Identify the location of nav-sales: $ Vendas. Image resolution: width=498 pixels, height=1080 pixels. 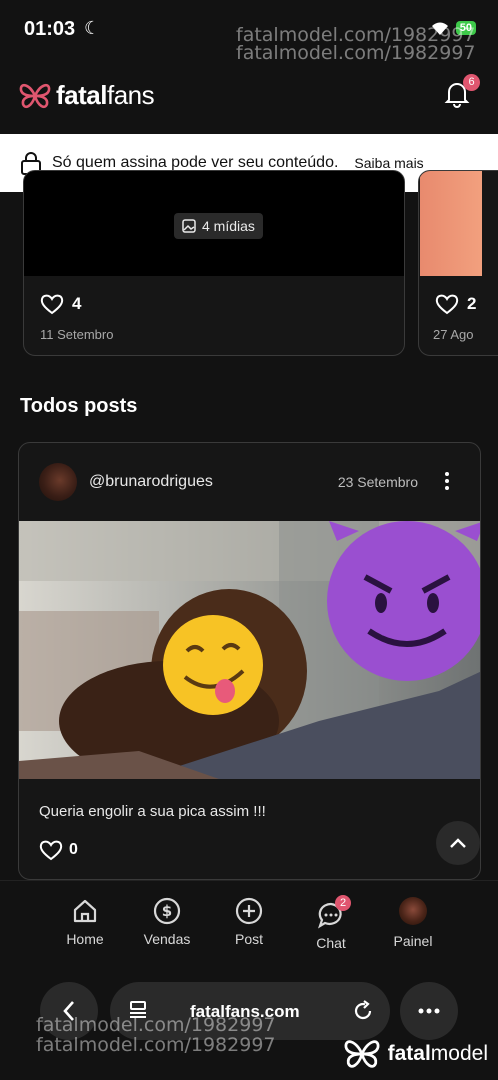
(167, 922).